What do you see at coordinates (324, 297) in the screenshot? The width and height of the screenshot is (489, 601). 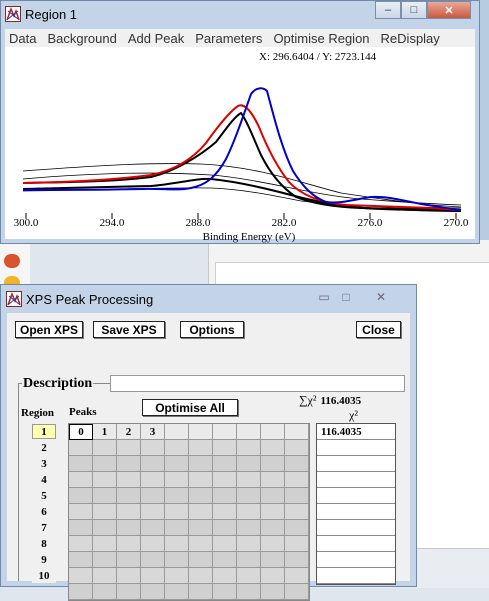 I see `minimize-button: ▭` at bounding box center [324, 297].